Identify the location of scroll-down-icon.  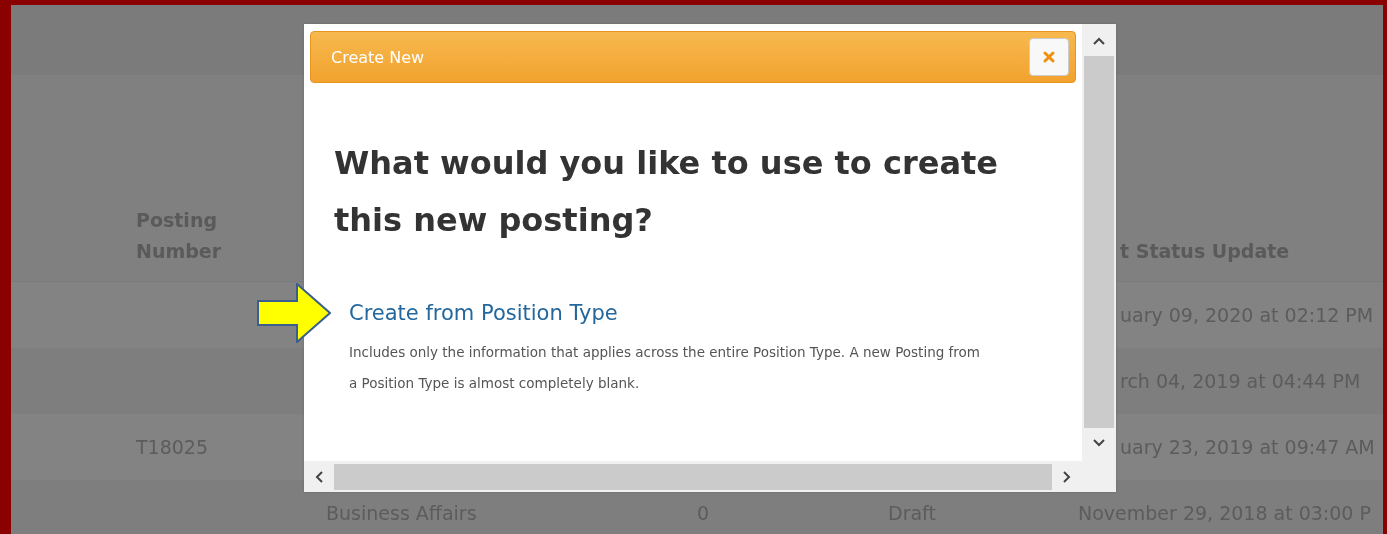
(1099, 443).